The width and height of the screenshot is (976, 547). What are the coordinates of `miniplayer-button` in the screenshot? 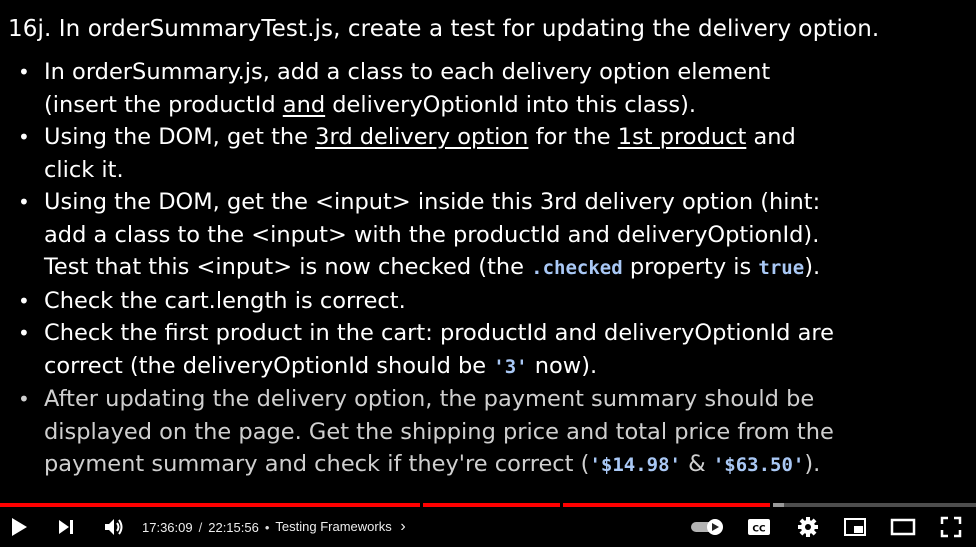 It's located at (855, 527).